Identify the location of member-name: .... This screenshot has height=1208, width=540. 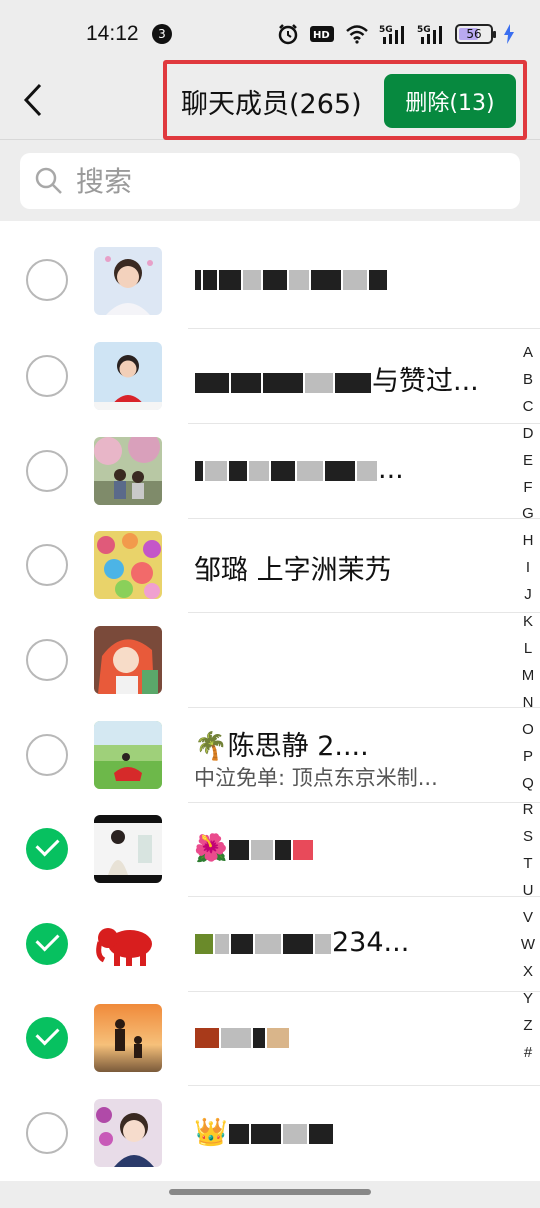
(349, 469).